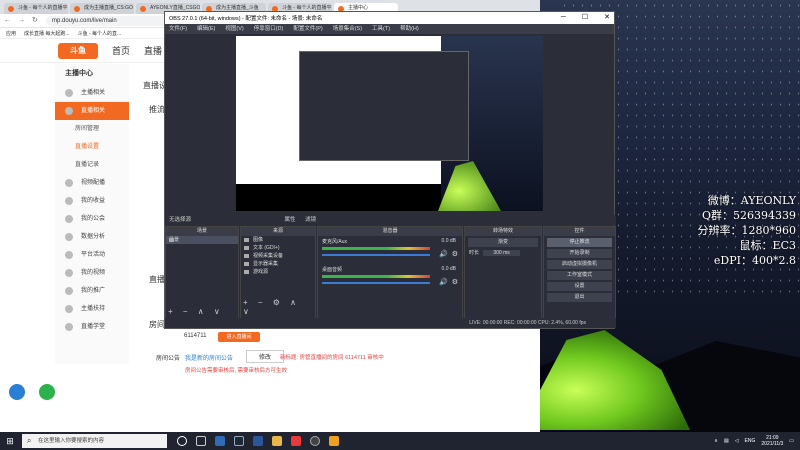 The image size is (800, 450). I want to click on csgo-icon, so click(334, 441).